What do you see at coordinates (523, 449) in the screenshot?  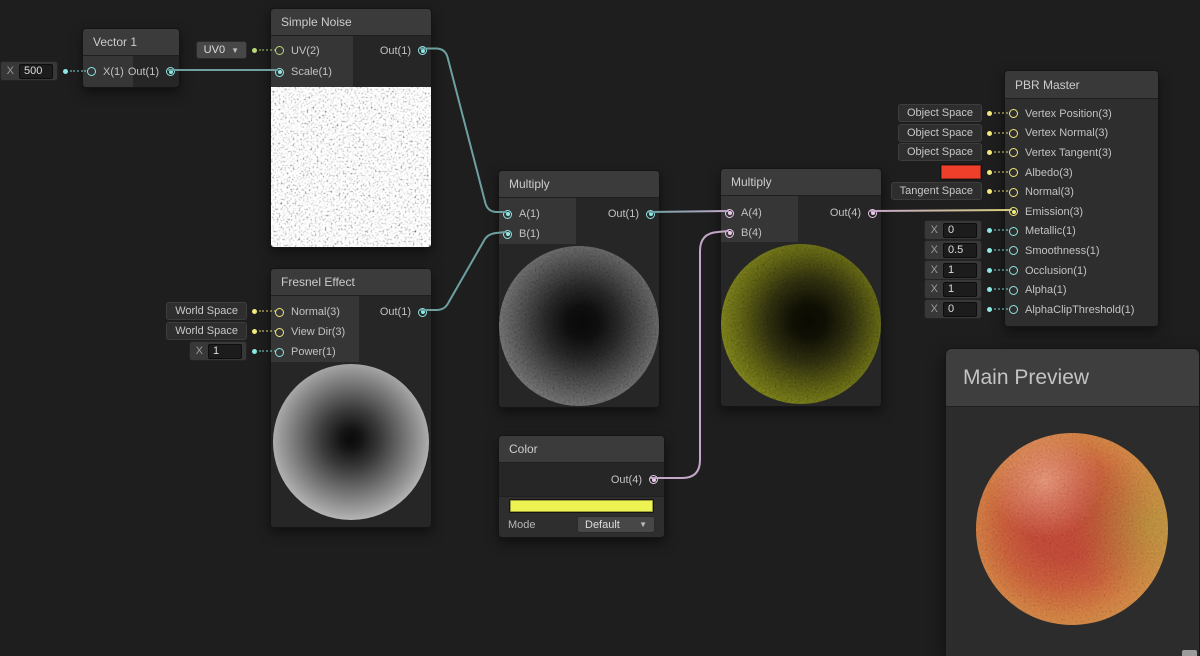 I see `node-title-label: Color` at bounding box center [523, 449].